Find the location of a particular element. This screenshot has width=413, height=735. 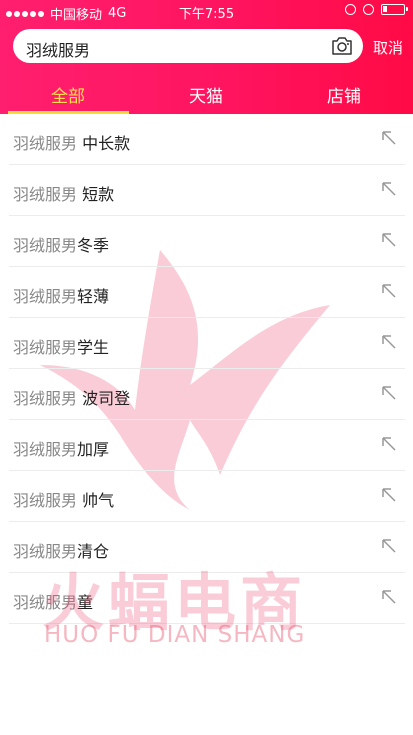

suggestion-text: 羽绒服男学生 is located at coordinates (61, 347).